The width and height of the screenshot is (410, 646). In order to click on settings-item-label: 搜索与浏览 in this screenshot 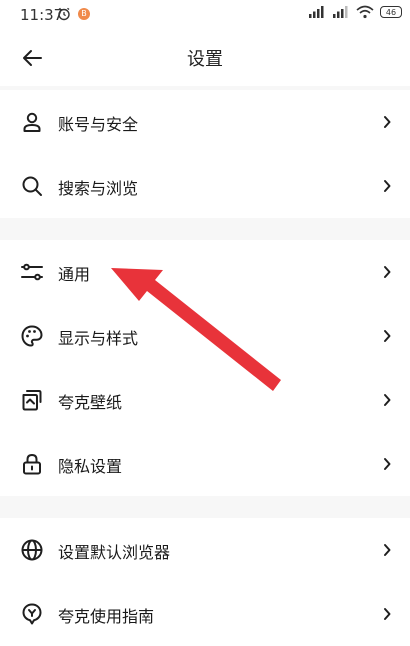, I will do `click(98, 188)`.